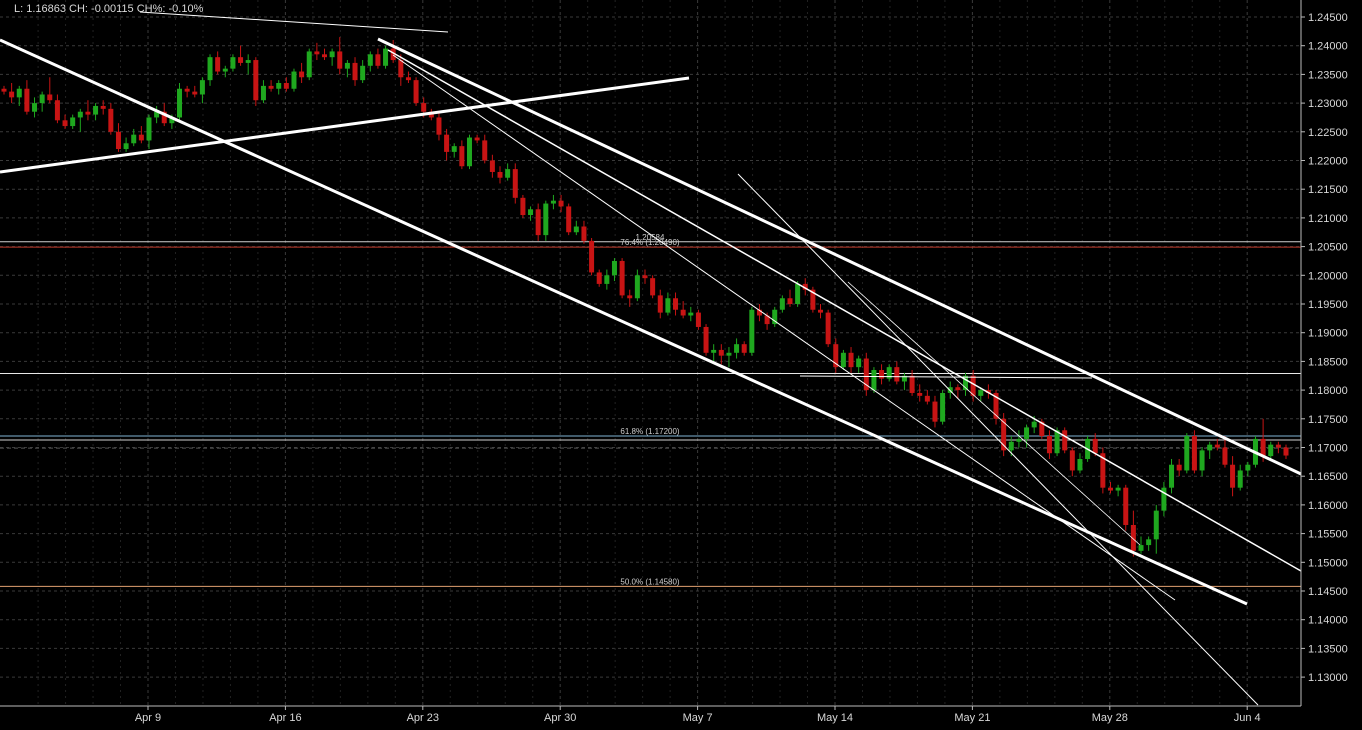 Image resolution: width=1362 pixels, height=730 pixels. What do you see at coordinates (1328, 18) in the screenshot?
I see `y-tick-label: 1.24500` at bounding box center [1328, 18].